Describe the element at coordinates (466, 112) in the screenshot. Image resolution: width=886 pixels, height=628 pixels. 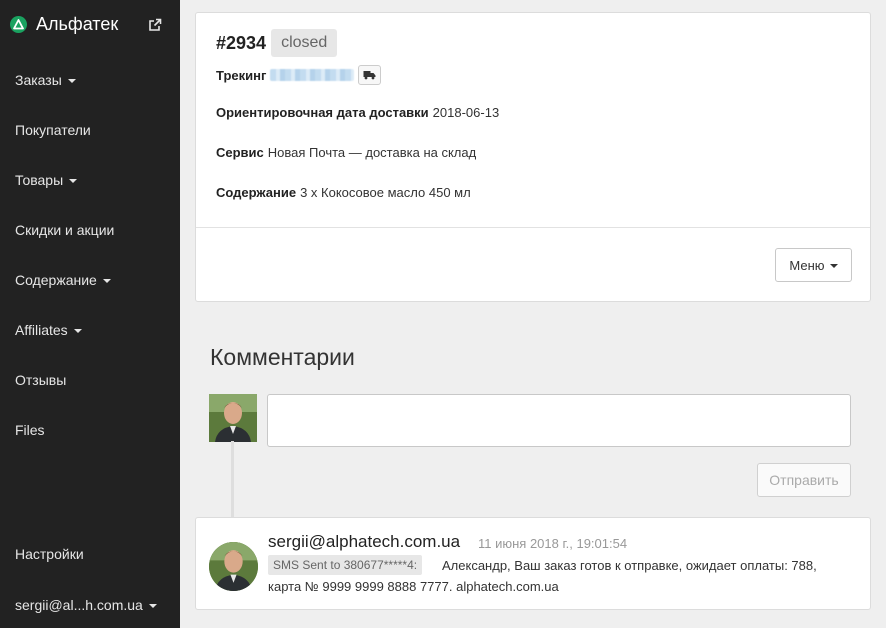
I see `delivery-date: 2018-06-13` at that location.